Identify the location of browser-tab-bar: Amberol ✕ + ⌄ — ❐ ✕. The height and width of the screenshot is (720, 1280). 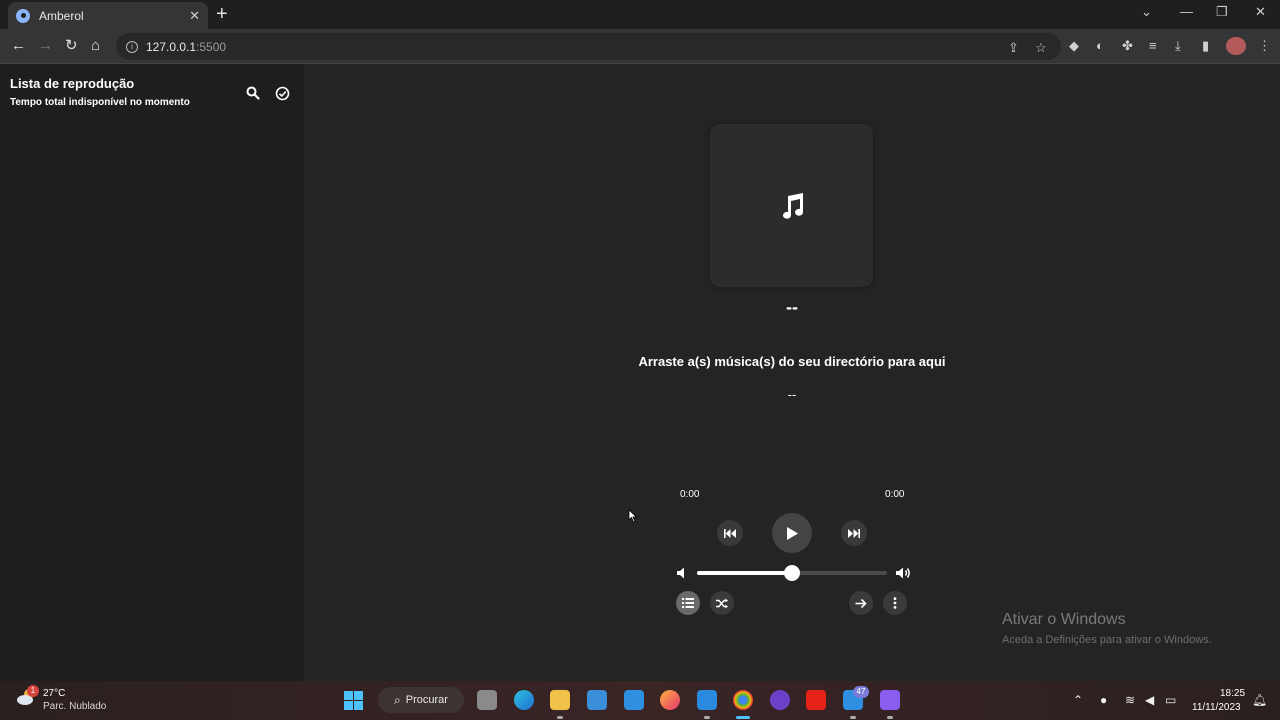
(640, 14).